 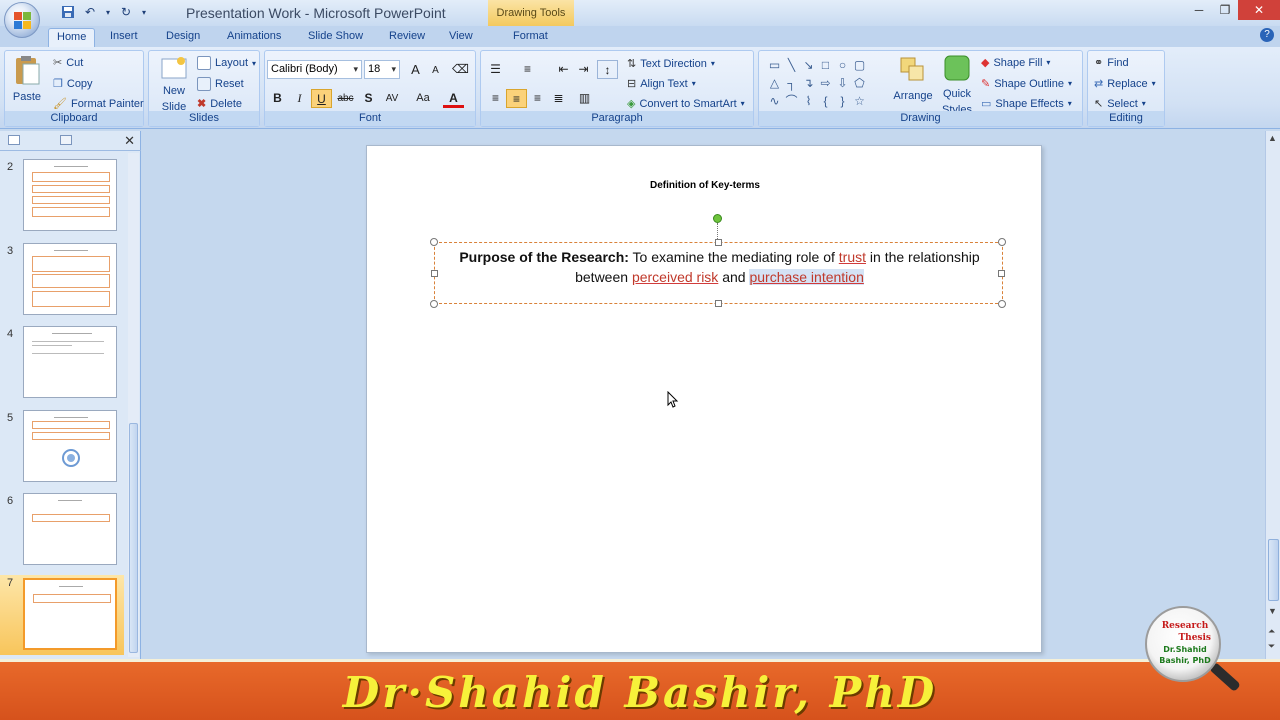 What do you see at coordinates (335, 37) in the screenshot?
I see `tab-slide-show: Slide Show` at bounding box center [335, 37].